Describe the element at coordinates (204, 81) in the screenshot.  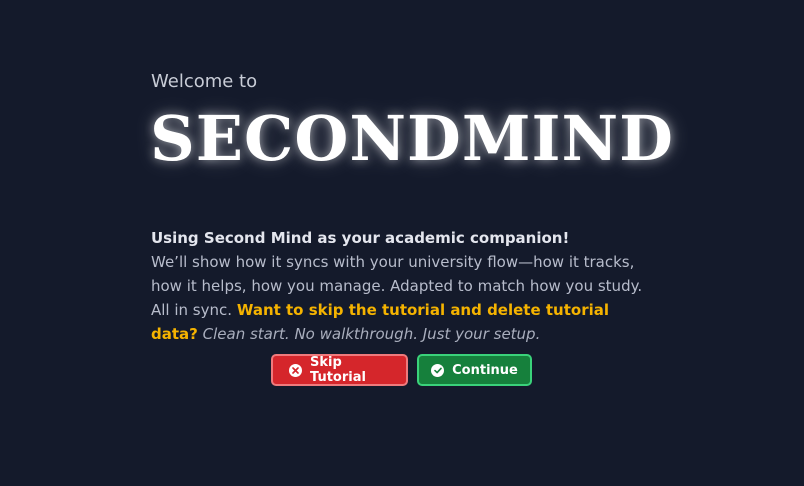
I see `welcome-text: Welcome to` at that location.